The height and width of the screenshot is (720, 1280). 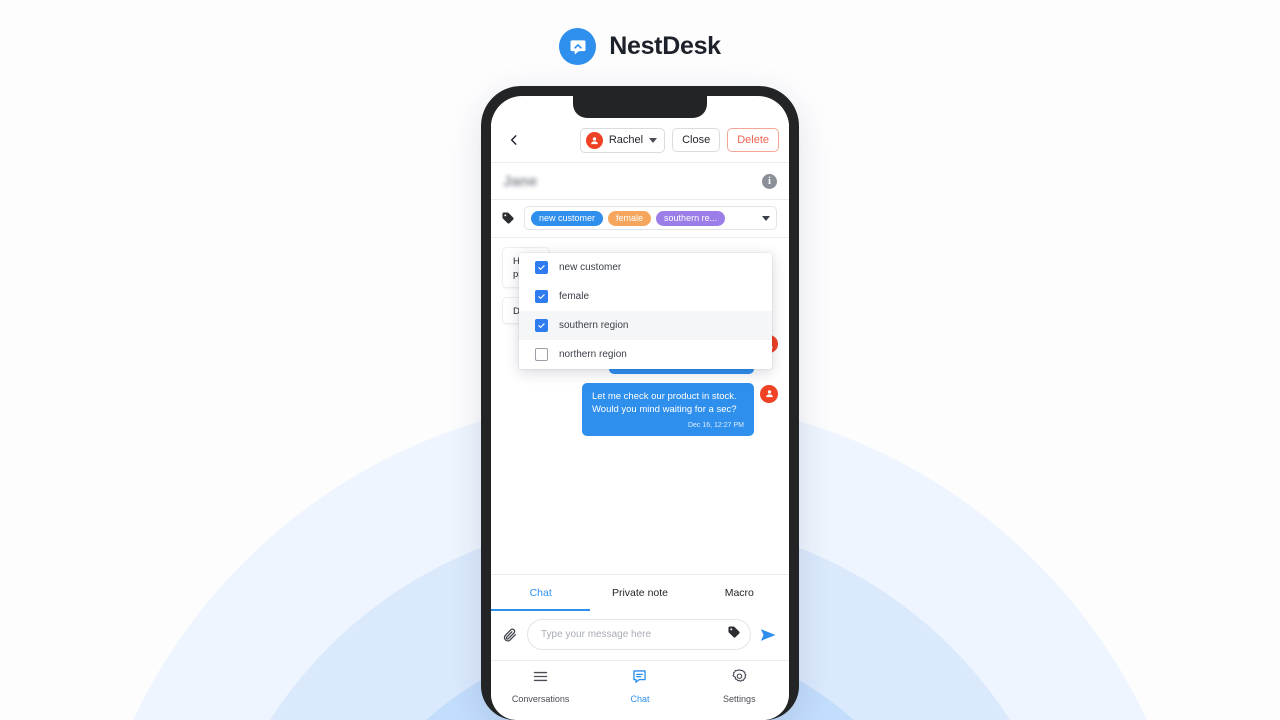 I want to click on tag-option-label: female, so click(x=574, y=296).